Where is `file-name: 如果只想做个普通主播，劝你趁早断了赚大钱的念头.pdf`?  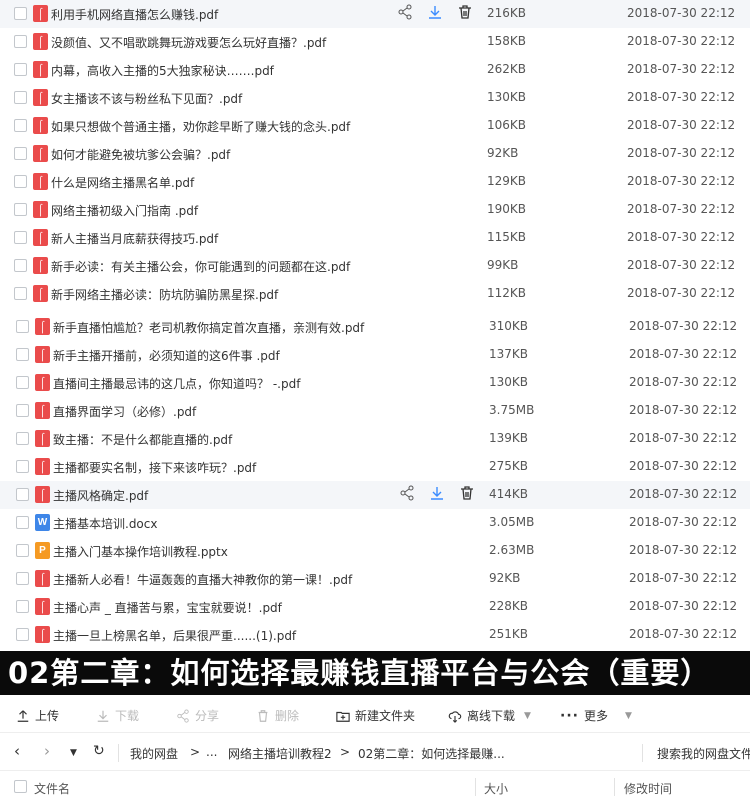
file-name: 如果只想做个普通主播，劝你趁早断了赚大钱的念头.pdf is located at coordinates (200, 126).